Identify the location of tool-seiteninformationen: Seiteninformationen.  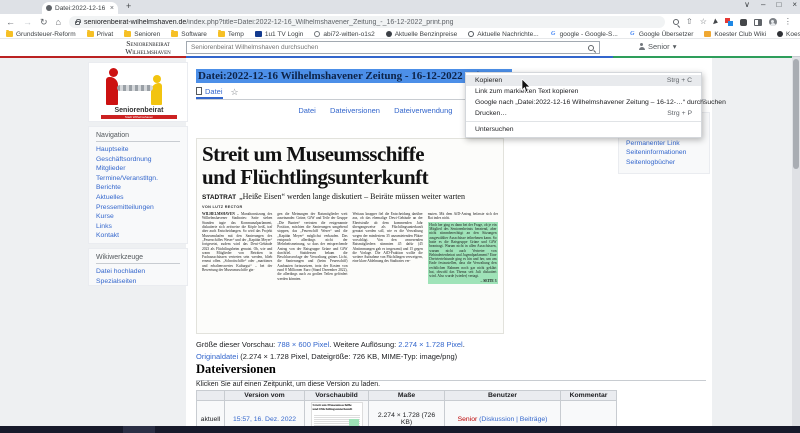
(664, 153).